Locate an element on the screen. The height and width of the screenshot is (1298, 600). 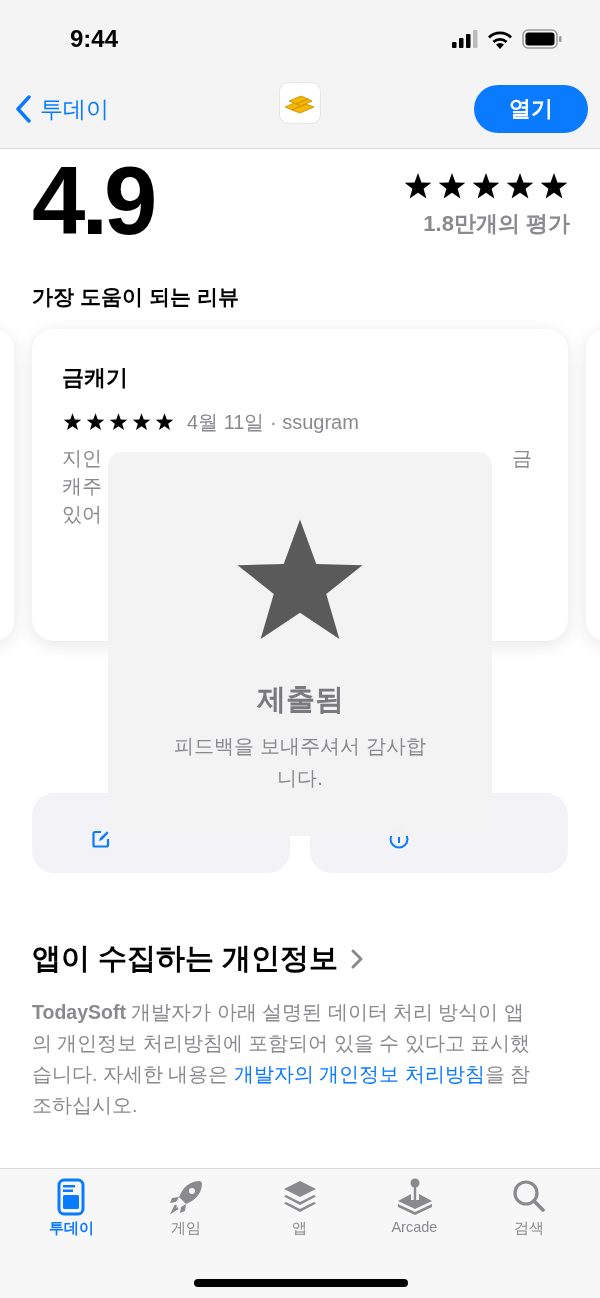
signal-icon is located at coordinates (465, 39).